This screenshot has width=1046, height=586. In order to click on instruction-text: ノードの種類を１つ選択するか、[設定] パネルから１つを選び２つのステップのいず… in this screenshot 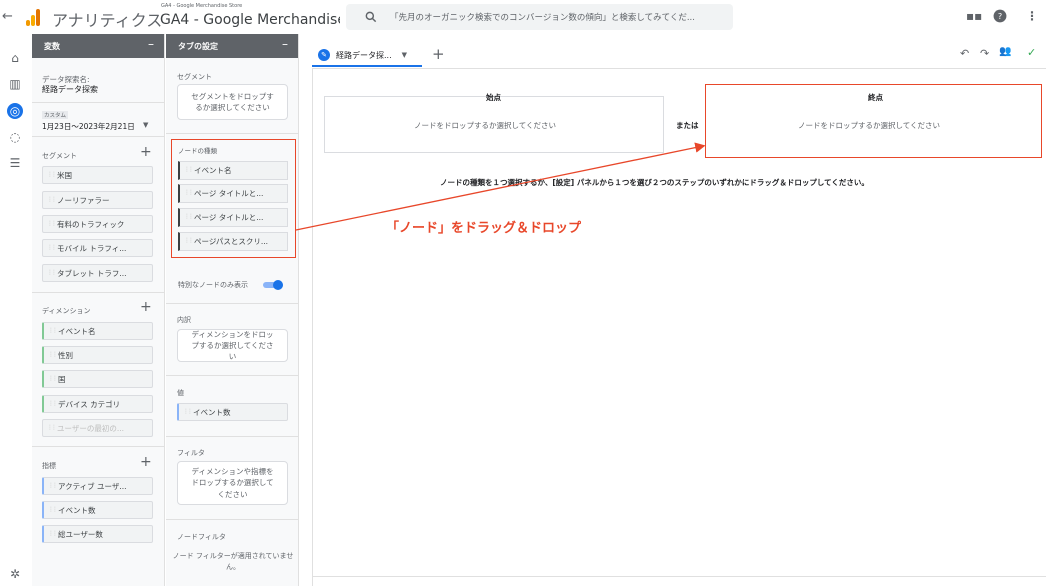, I will do `click(654, 182)`.